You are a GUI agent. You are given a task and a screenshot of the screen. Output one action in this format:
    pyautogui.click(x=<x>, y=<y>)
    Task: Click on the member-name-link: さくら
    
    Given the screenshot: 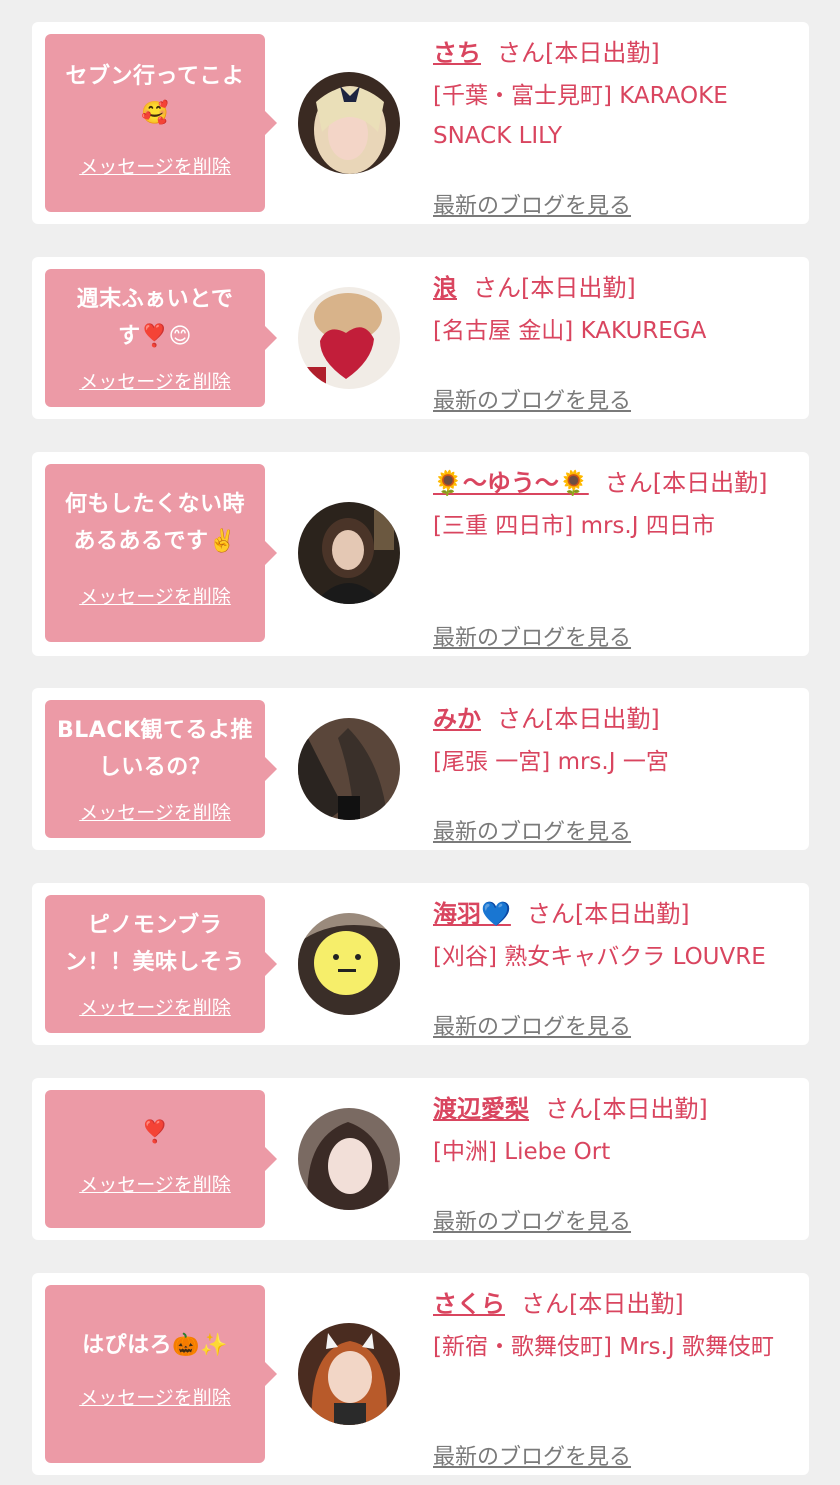 What is the action you would take?
    pyautogui.click(x=469, y=1304)
    